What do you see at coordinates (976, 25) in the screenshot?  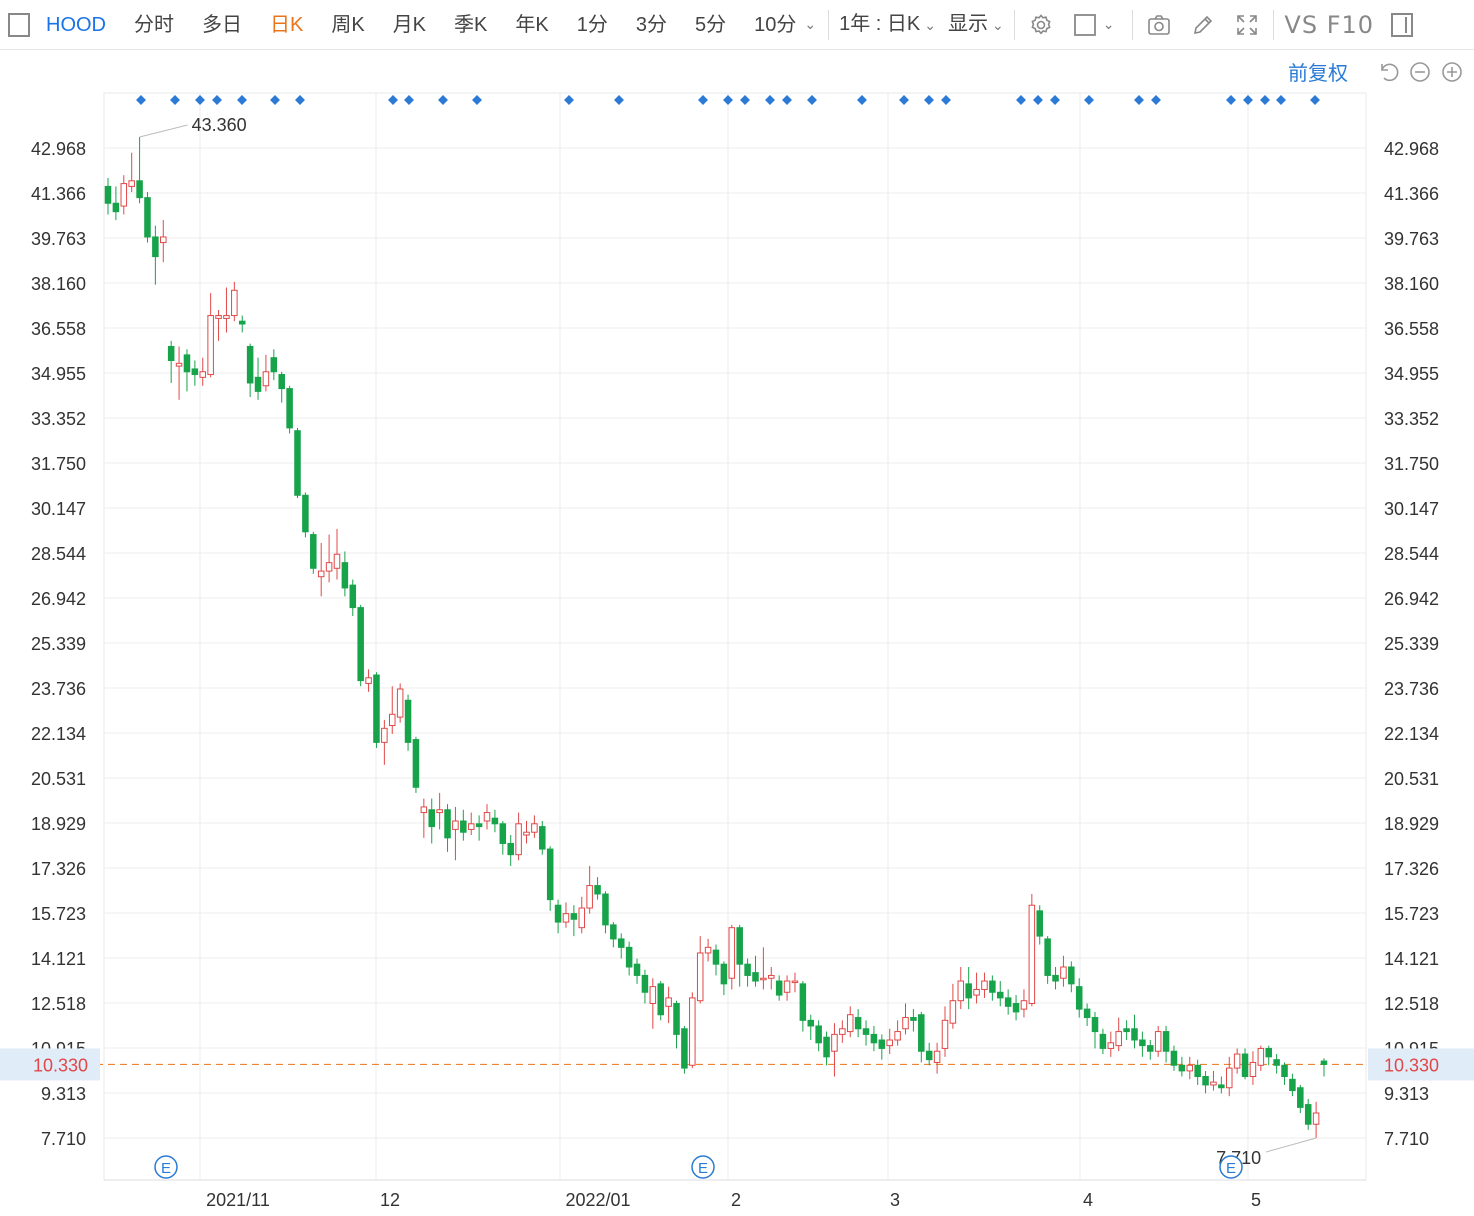 I see `display-select: 显示 ⌄` at bounding box center [976, 25].